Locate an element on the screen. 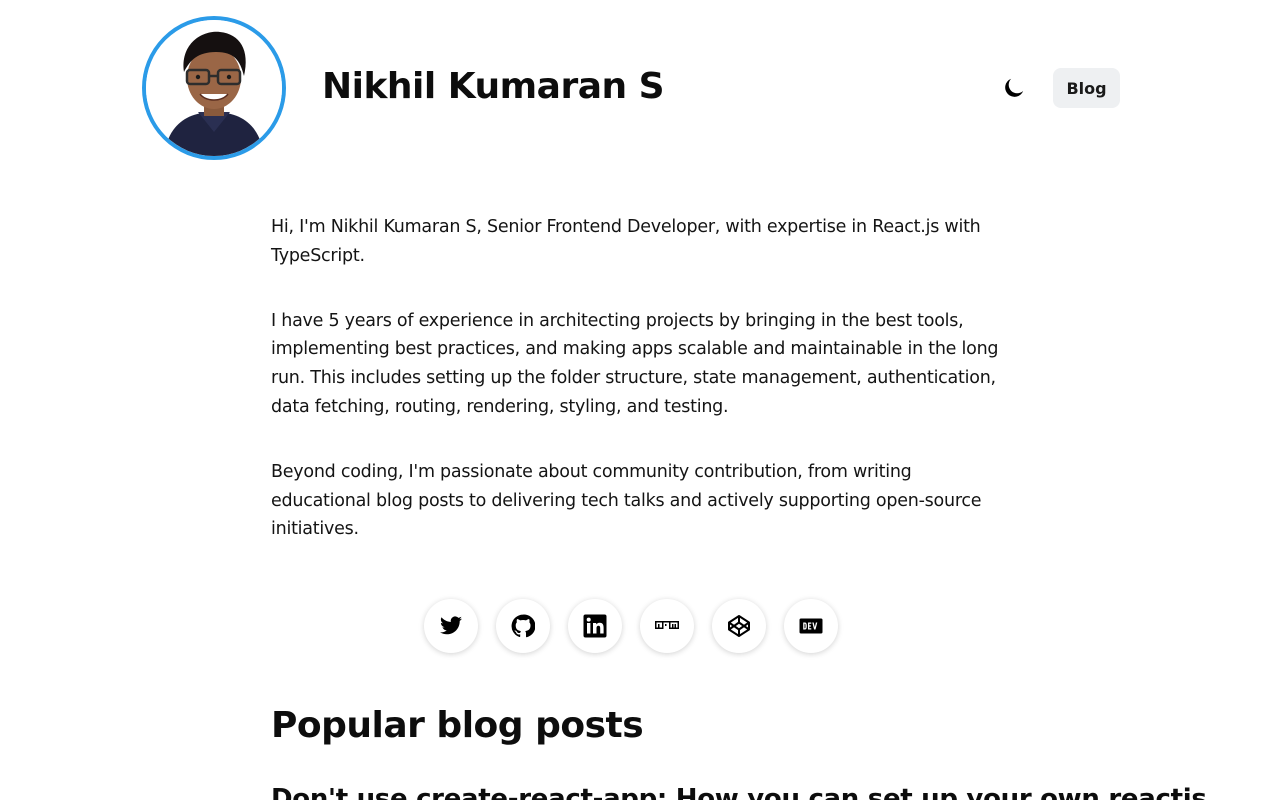  moon-icon is located at coordinates (1014, 87).